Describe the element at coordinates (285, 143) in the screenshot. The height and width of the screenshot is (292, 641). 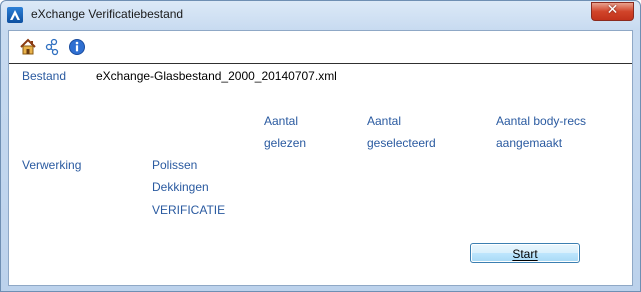
I see `column-header-gelezen-line2: gelezen` at that location.